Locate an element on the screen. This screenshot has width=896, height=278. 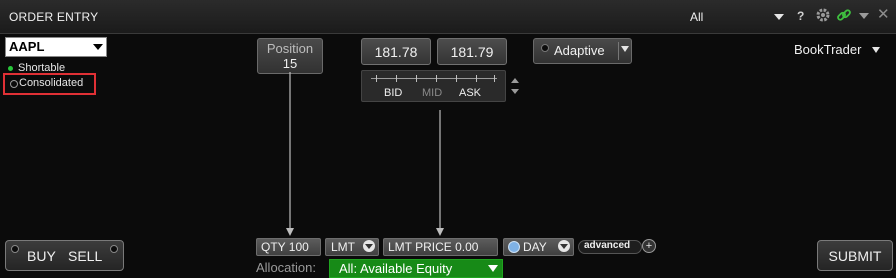
submit-label: SUBMIT is located at coordinates (855, 256).